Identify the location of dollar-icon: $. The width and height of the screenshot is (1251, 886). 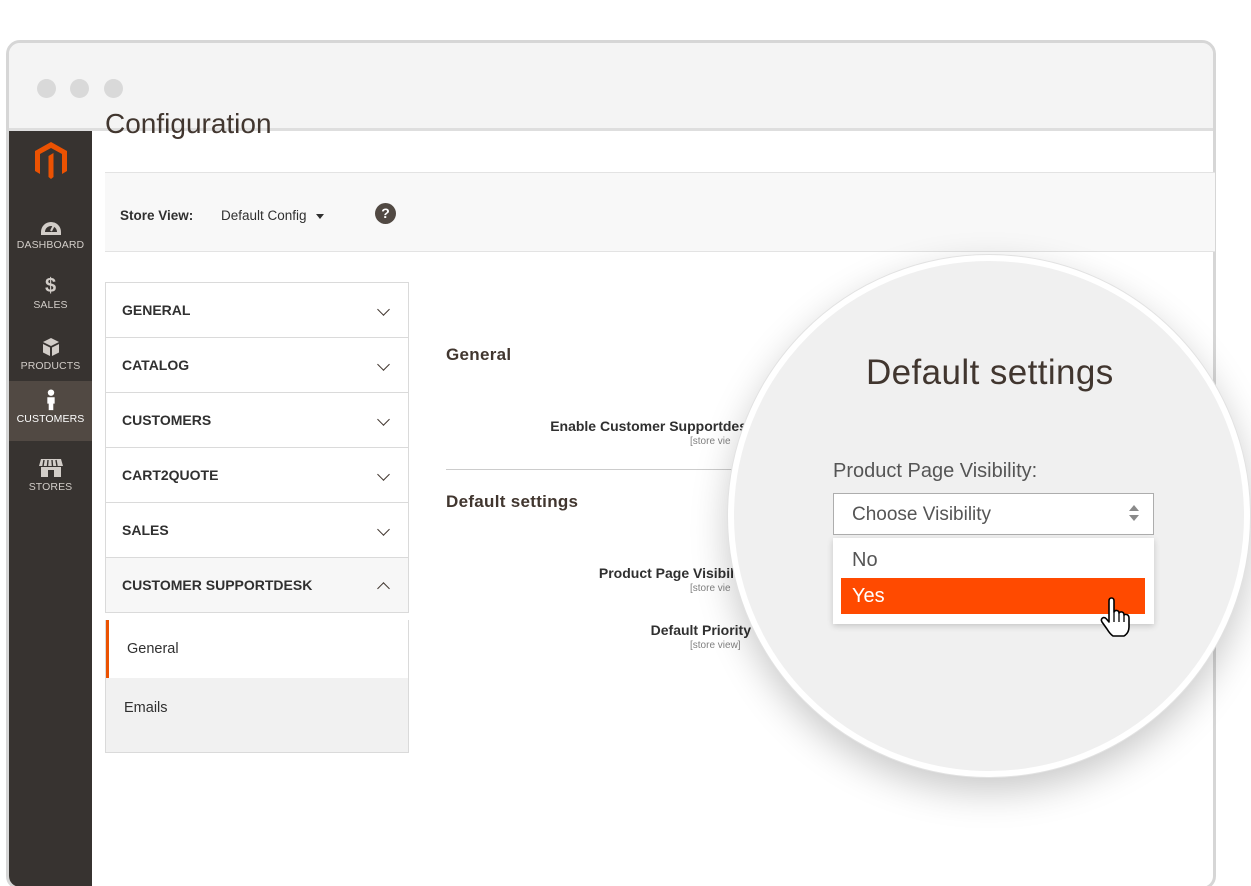
(50, 286).